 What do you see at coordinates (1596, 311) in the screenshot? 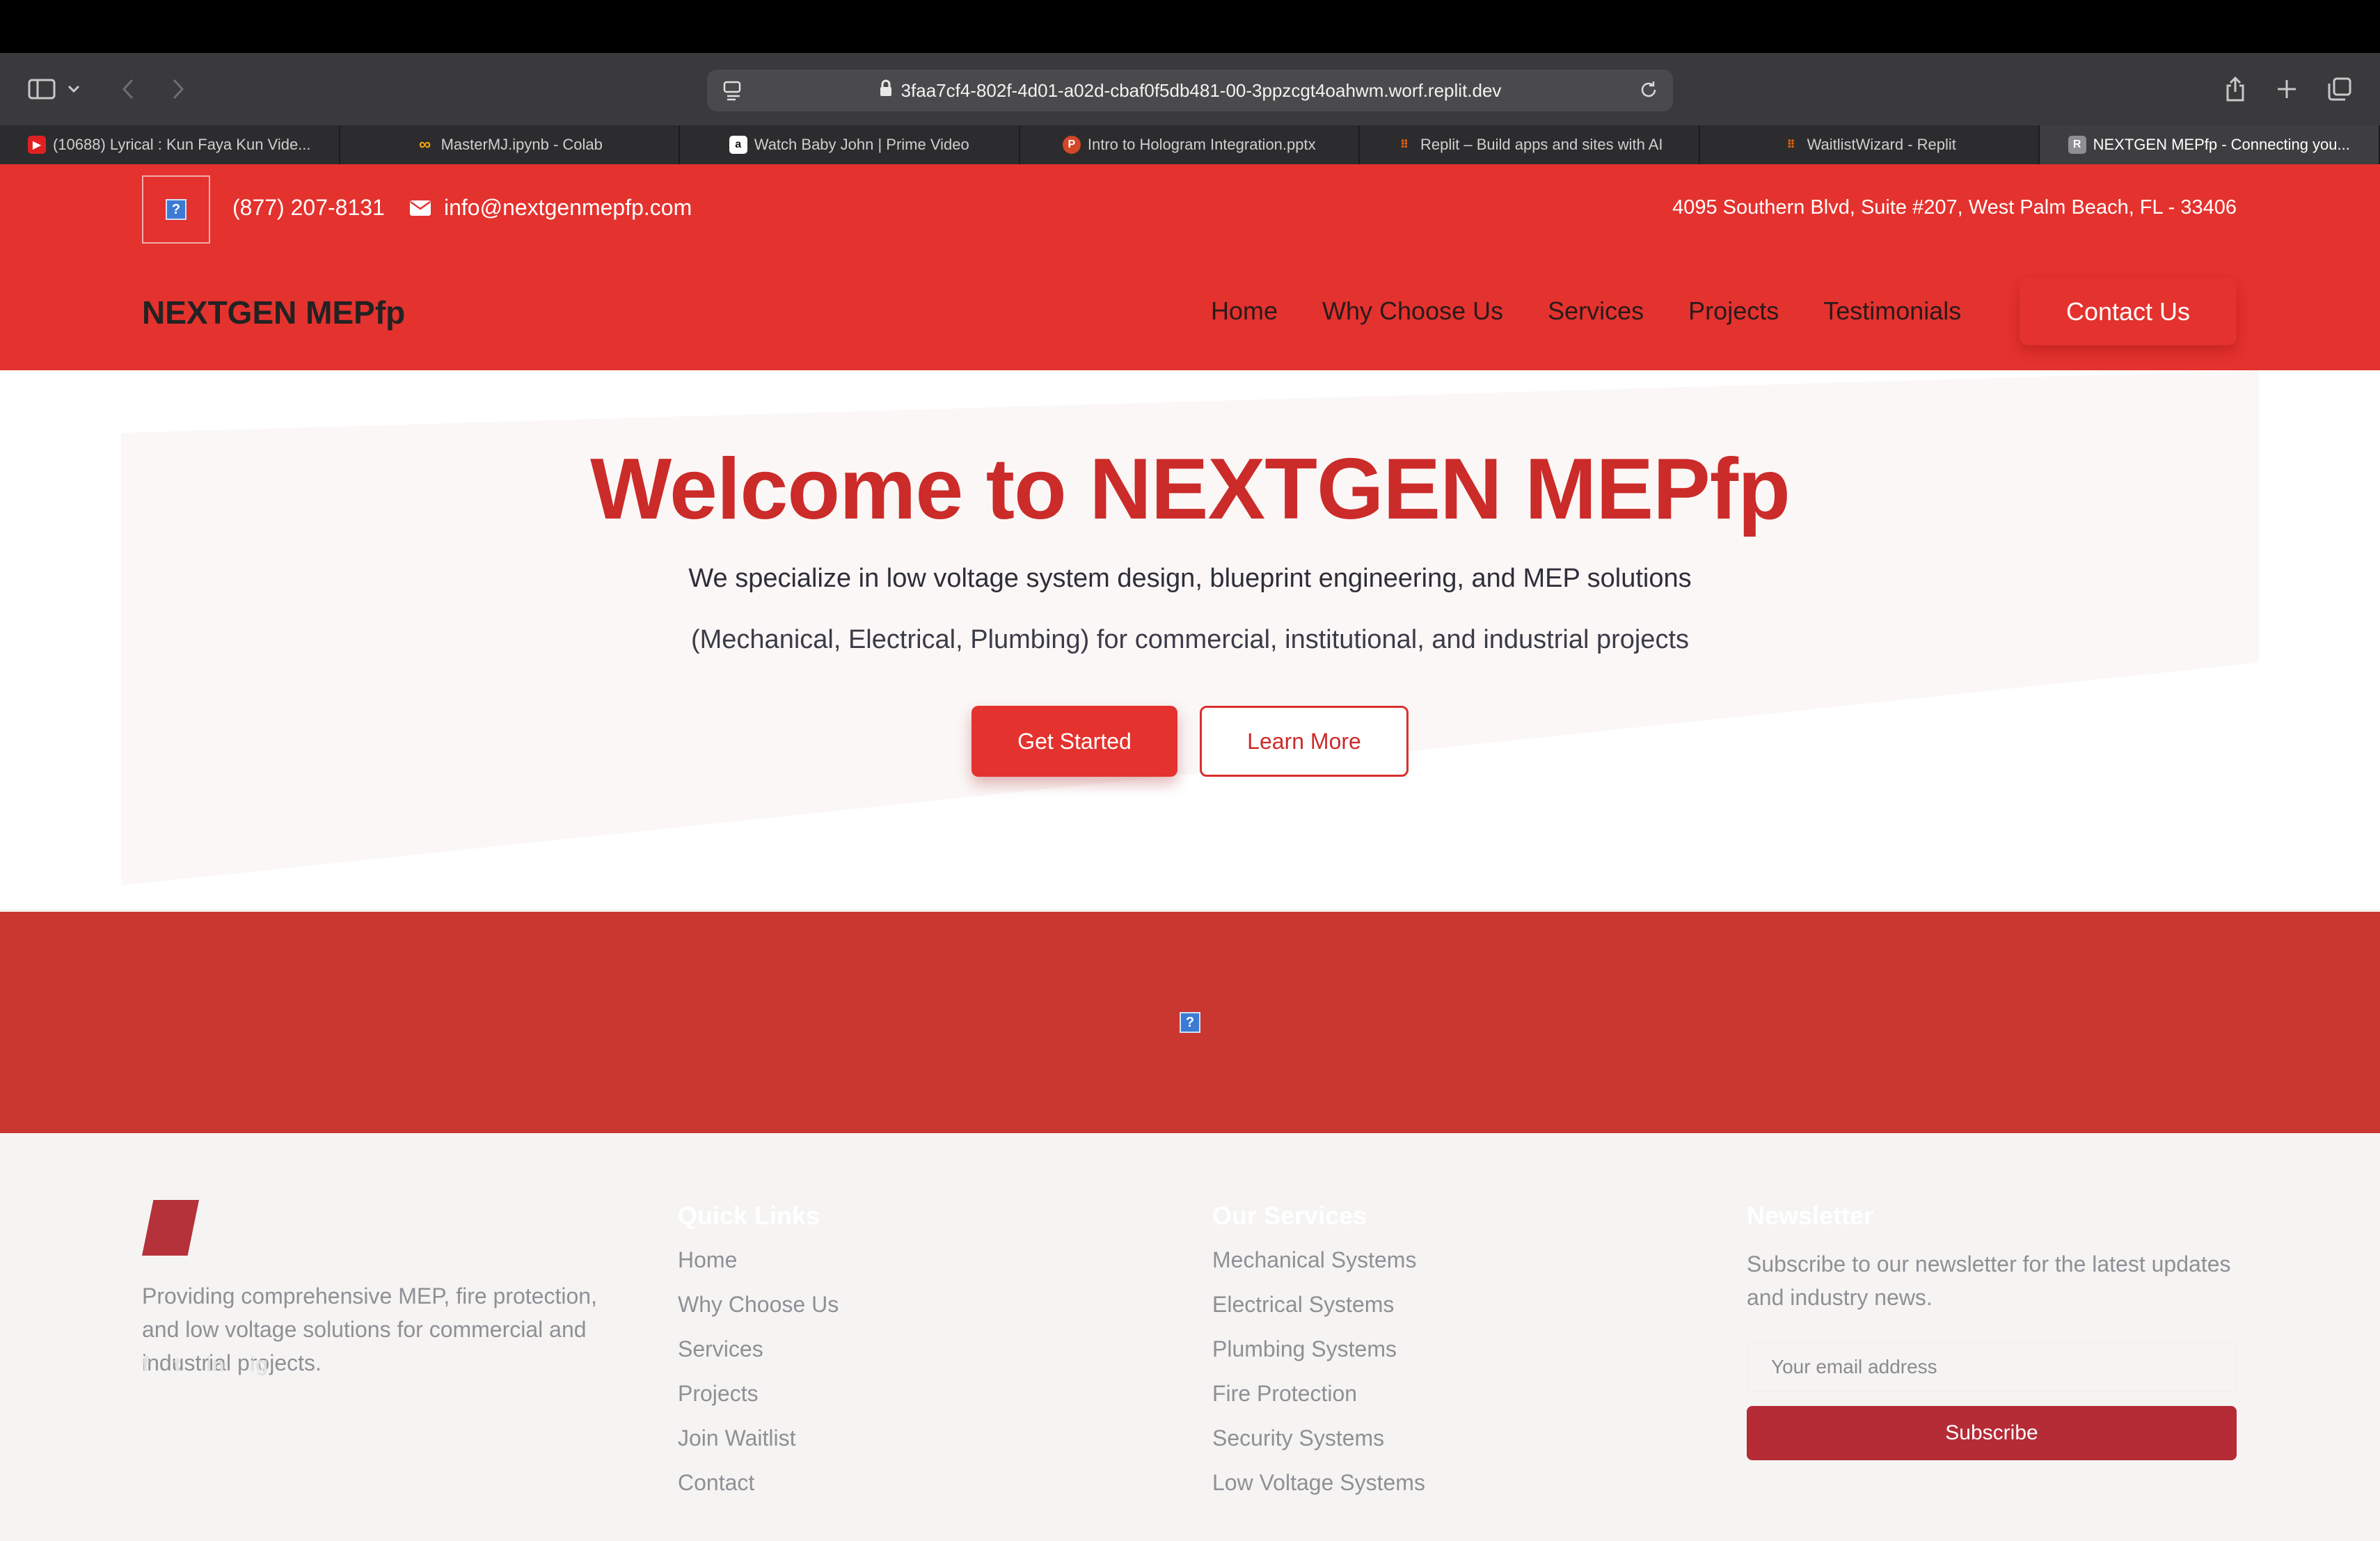
I see `nav-services: Services` at bounding box center [1596, 311].